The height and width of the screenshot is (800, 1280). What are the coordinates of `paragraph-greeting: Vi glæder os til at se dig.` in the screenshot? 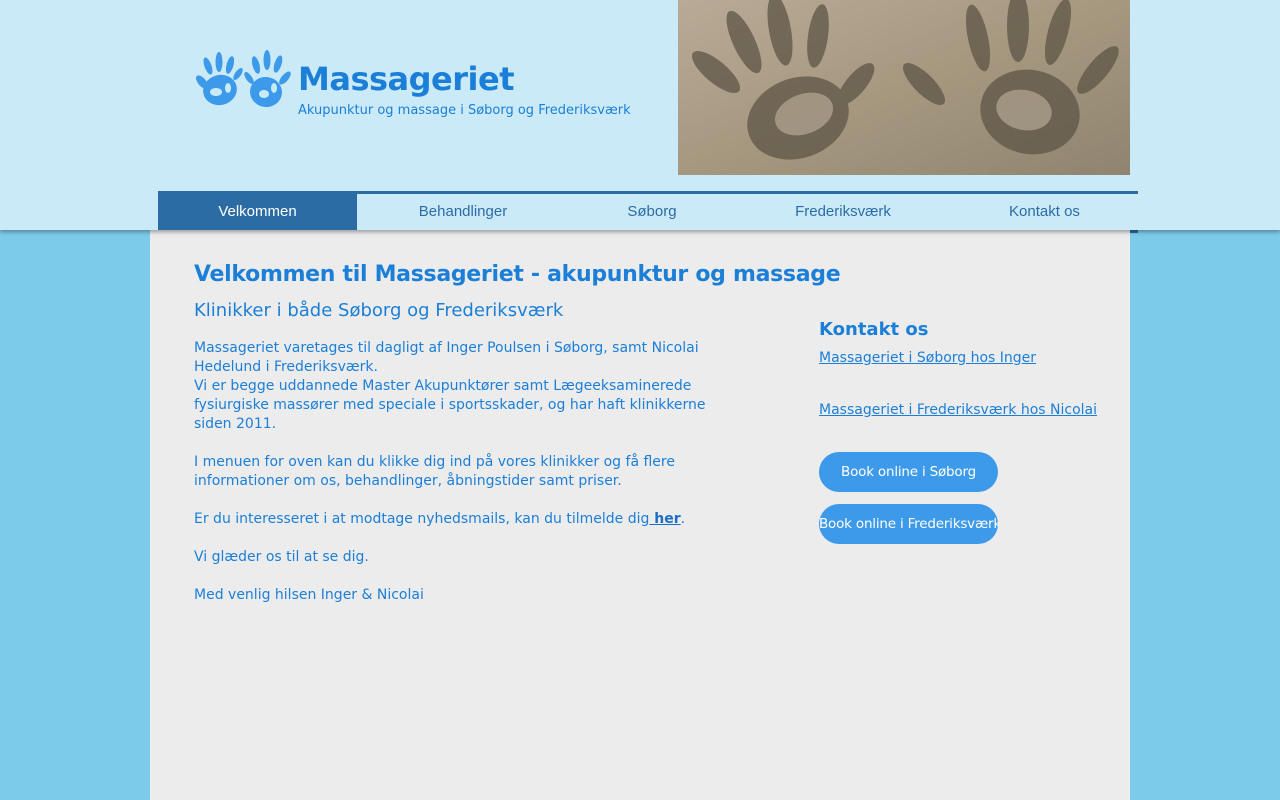 It's located at (281, 557).